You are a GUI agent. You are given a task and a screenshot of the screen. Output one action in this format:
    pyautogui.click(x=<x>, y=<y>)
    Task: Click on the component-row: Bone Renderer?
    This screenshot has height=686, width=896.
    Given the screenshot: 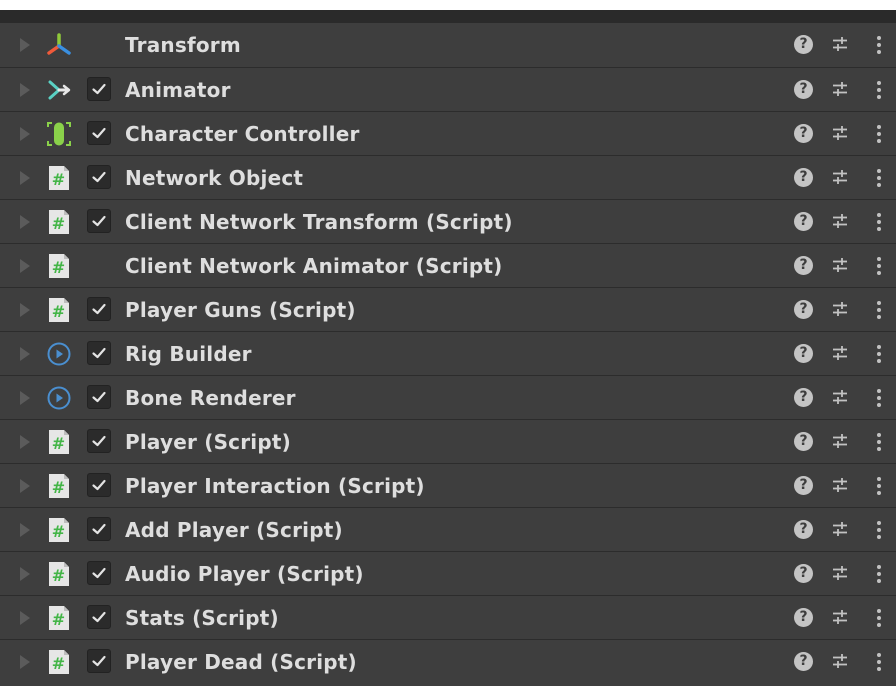 What is the action you would take?
    pyautogui.click(x=448, y=397)
    